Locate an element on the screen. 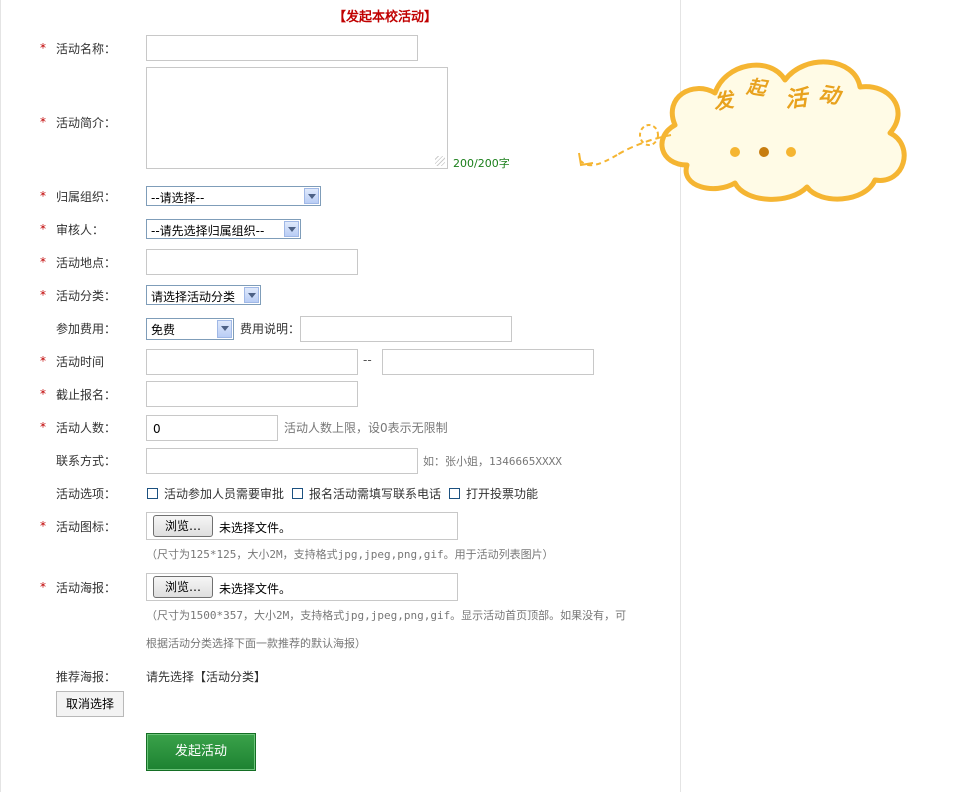  recommend-value: 请先选择【活动分类】 is located at coordinates (206, 677).